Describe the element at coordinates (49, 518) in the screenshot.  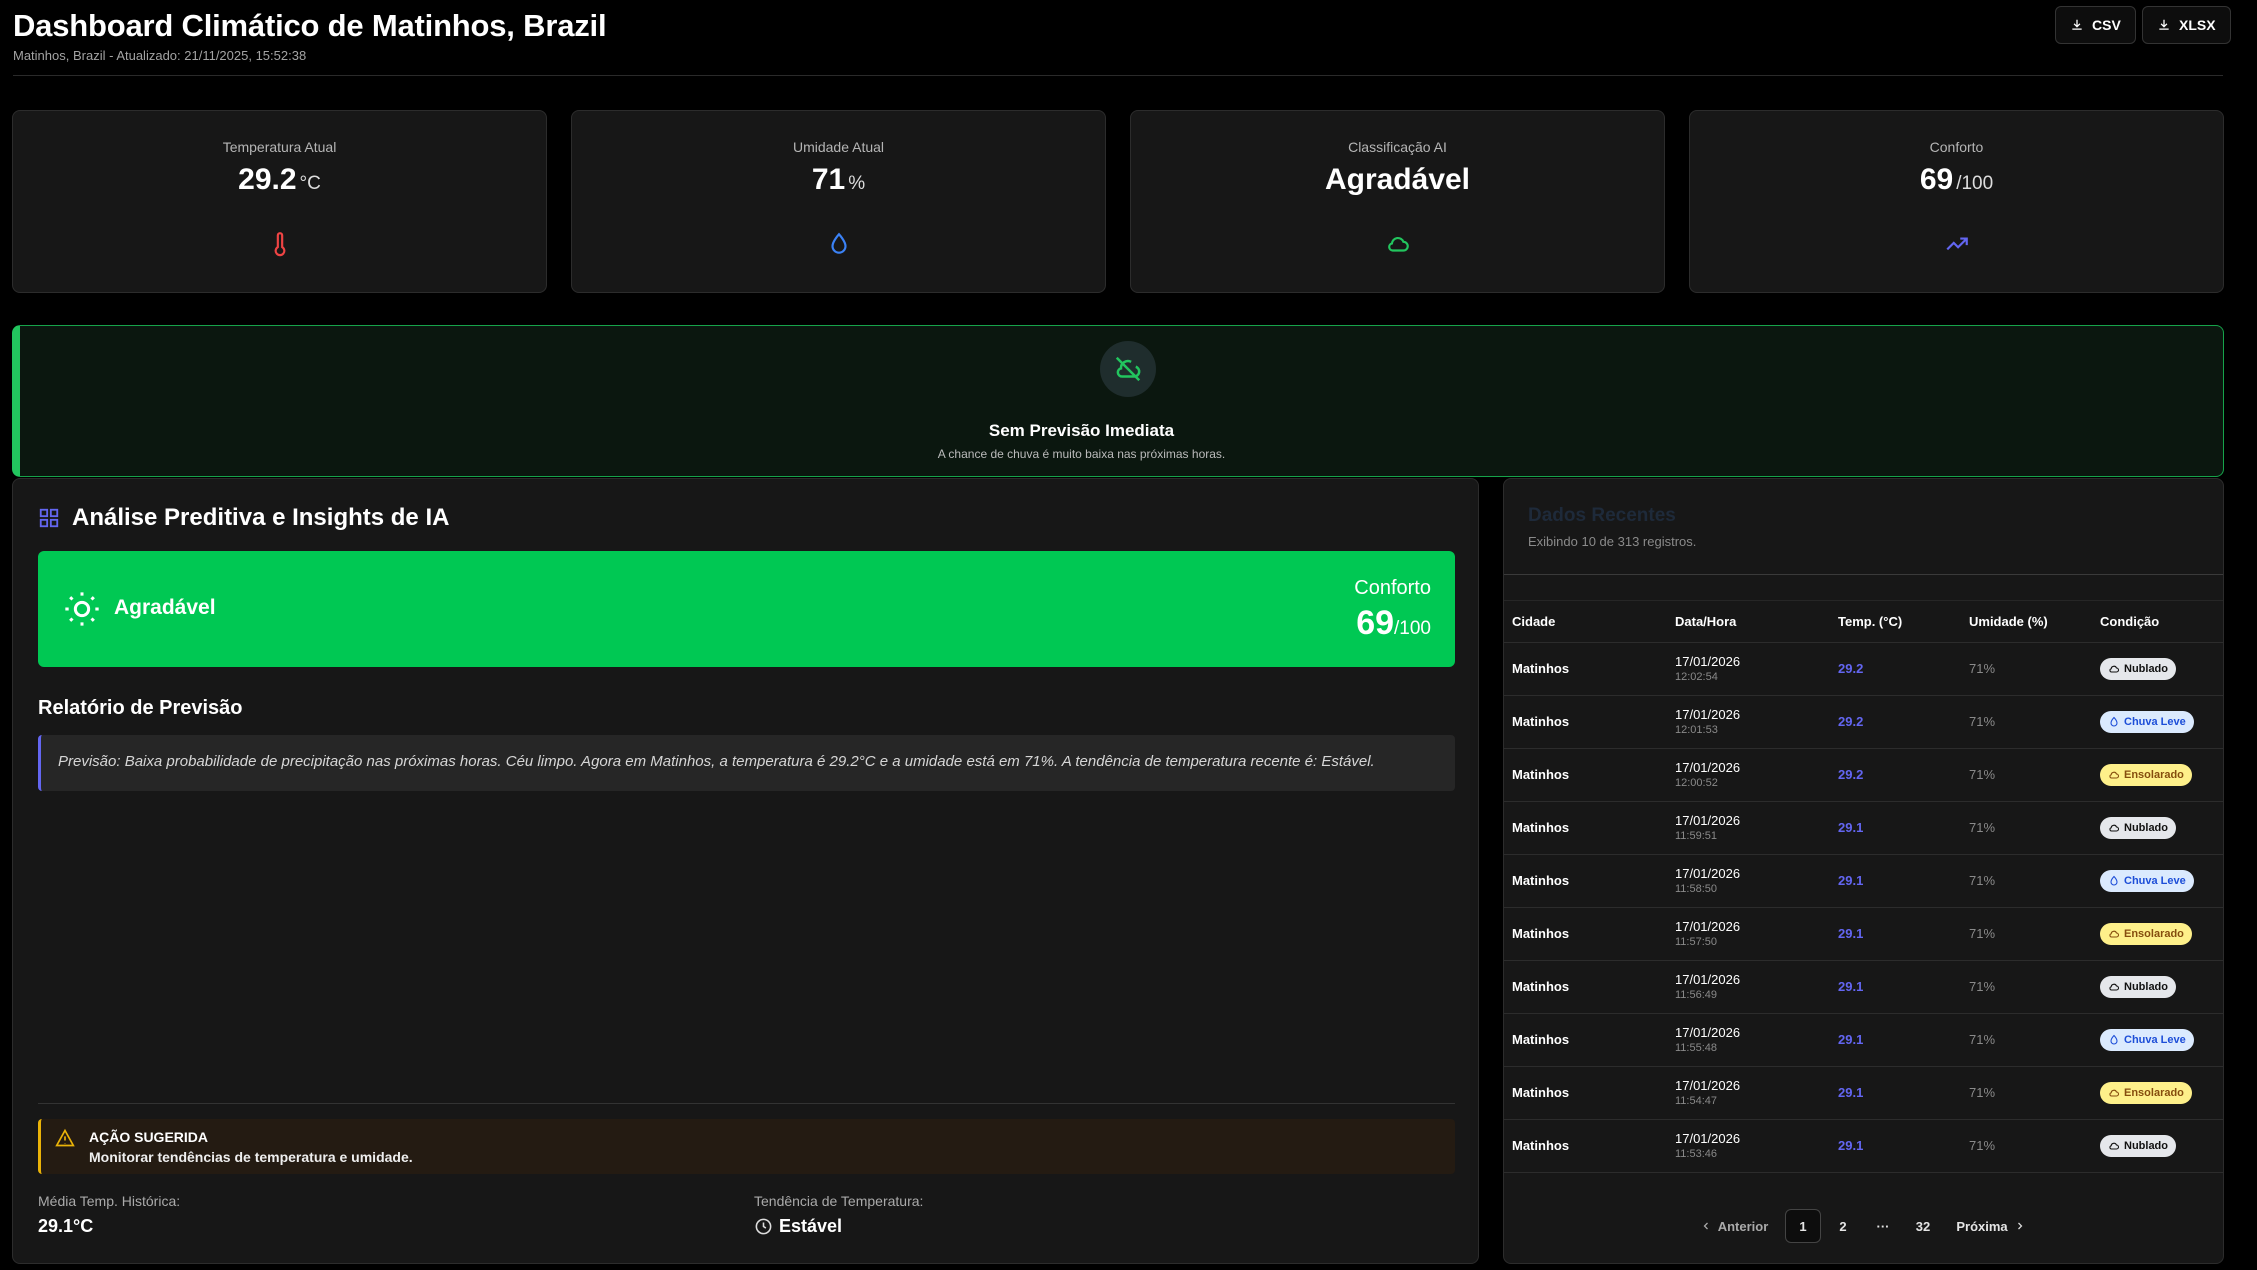
I see `grid-icon` at that location.